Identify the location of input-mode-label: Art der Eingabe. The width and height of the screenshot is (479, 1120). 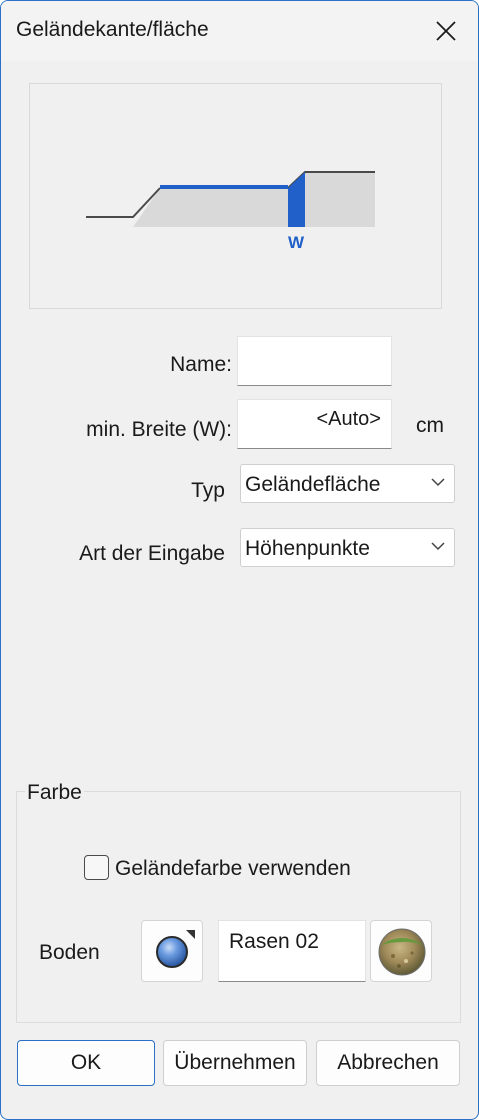
(152, 553).